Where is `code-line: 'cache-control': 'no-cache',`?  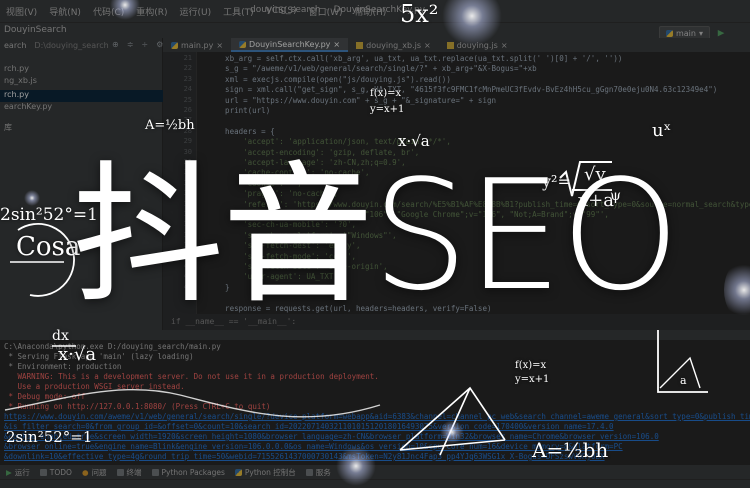 code-line: 'cache-control': 'no-cache', is located at coordinates (288, 172).